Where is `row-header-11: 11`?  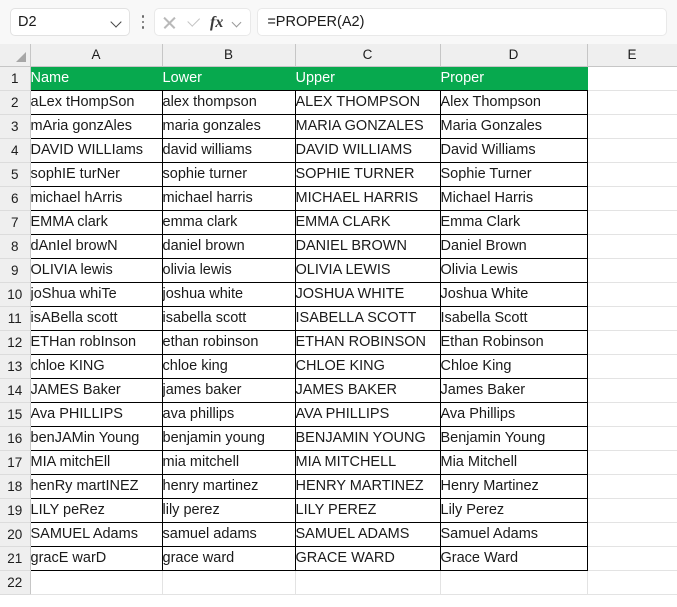 row-header-11: 11 is located at coordinates (15, 318).